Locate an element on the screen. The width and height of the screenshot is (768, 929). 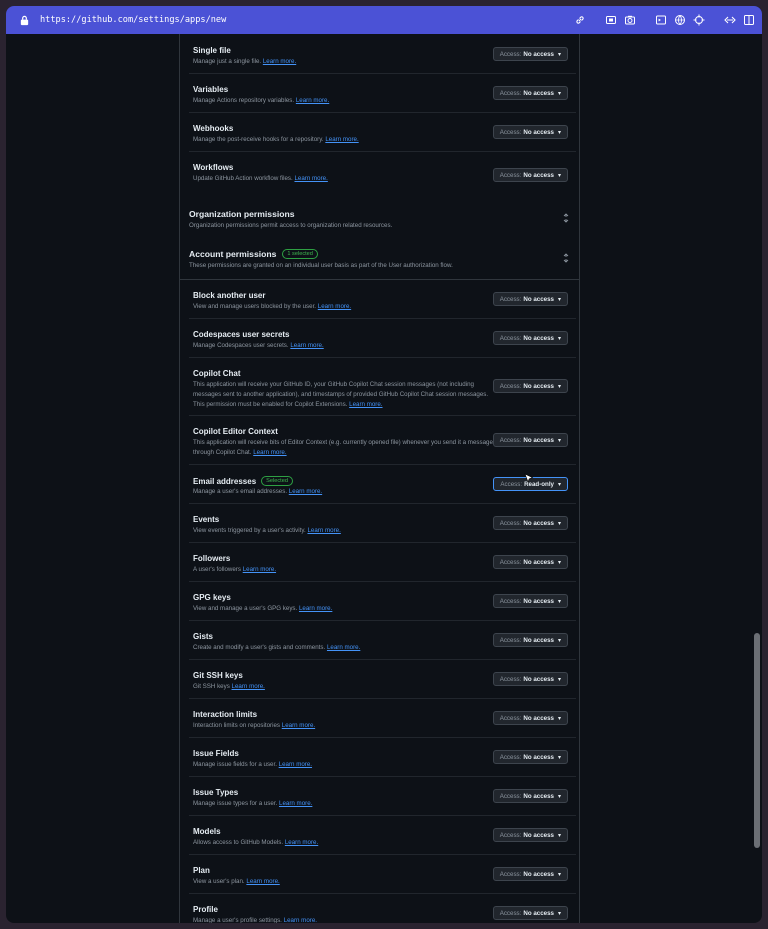
terminal-icon is located at coordinates (660, 20).